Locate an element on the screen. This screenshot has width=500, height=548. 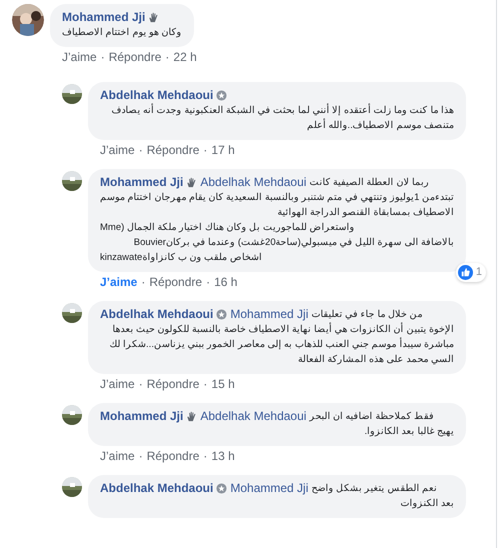
reaction-count: 1 is located at coordinates (471, 272).